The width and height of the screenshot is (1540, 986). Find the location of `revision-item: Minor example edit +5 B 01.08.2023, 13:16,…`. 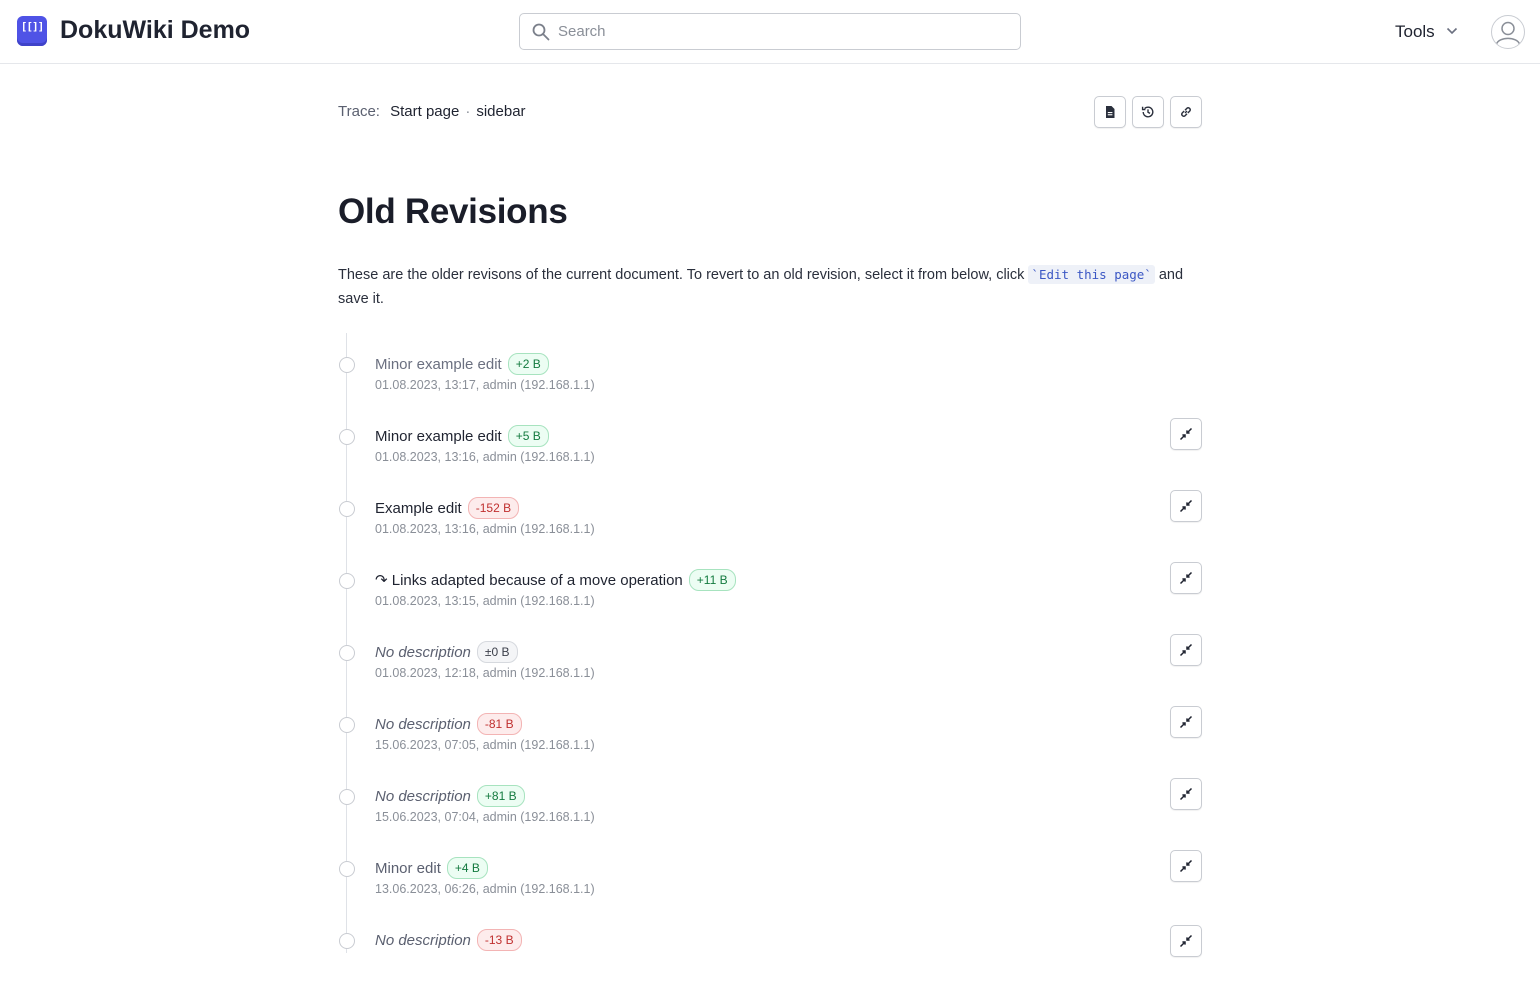

revision-item: Minor example edit +5 B 01.08.2023, 13:16,… is located at coordinates (770, 450).